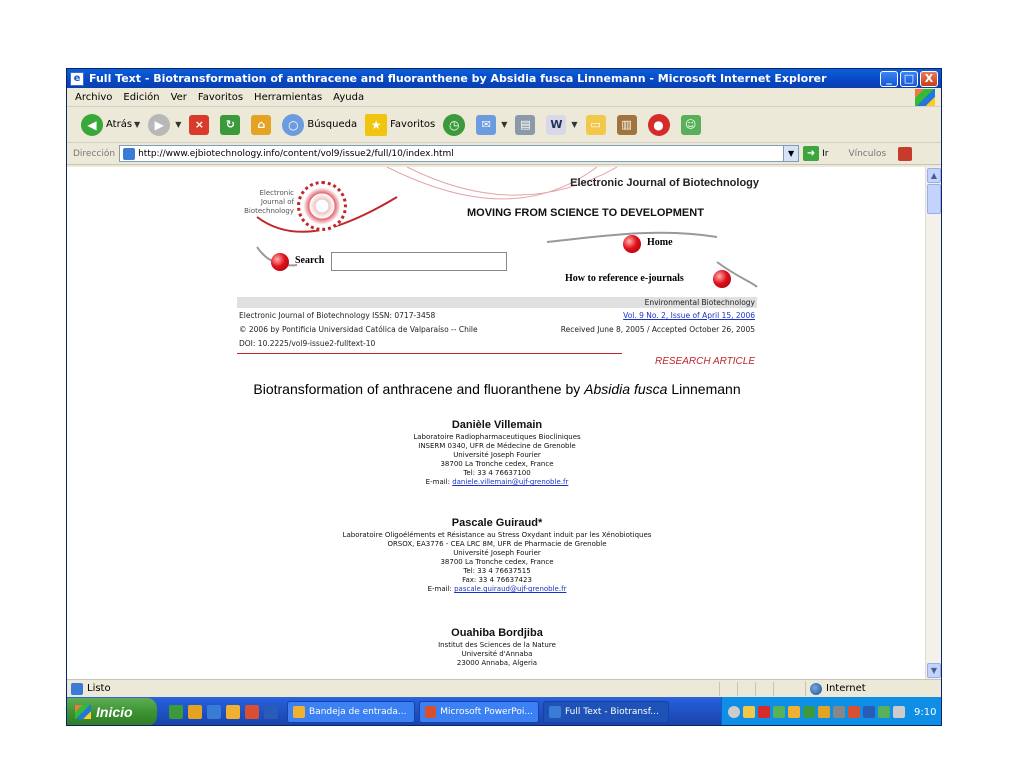 This screenshot has height=768, width=1024. What do you see at coordinates (214, 712) in the screenshot?
I see `ie-quick-icon` at bounding box center [214, 712].